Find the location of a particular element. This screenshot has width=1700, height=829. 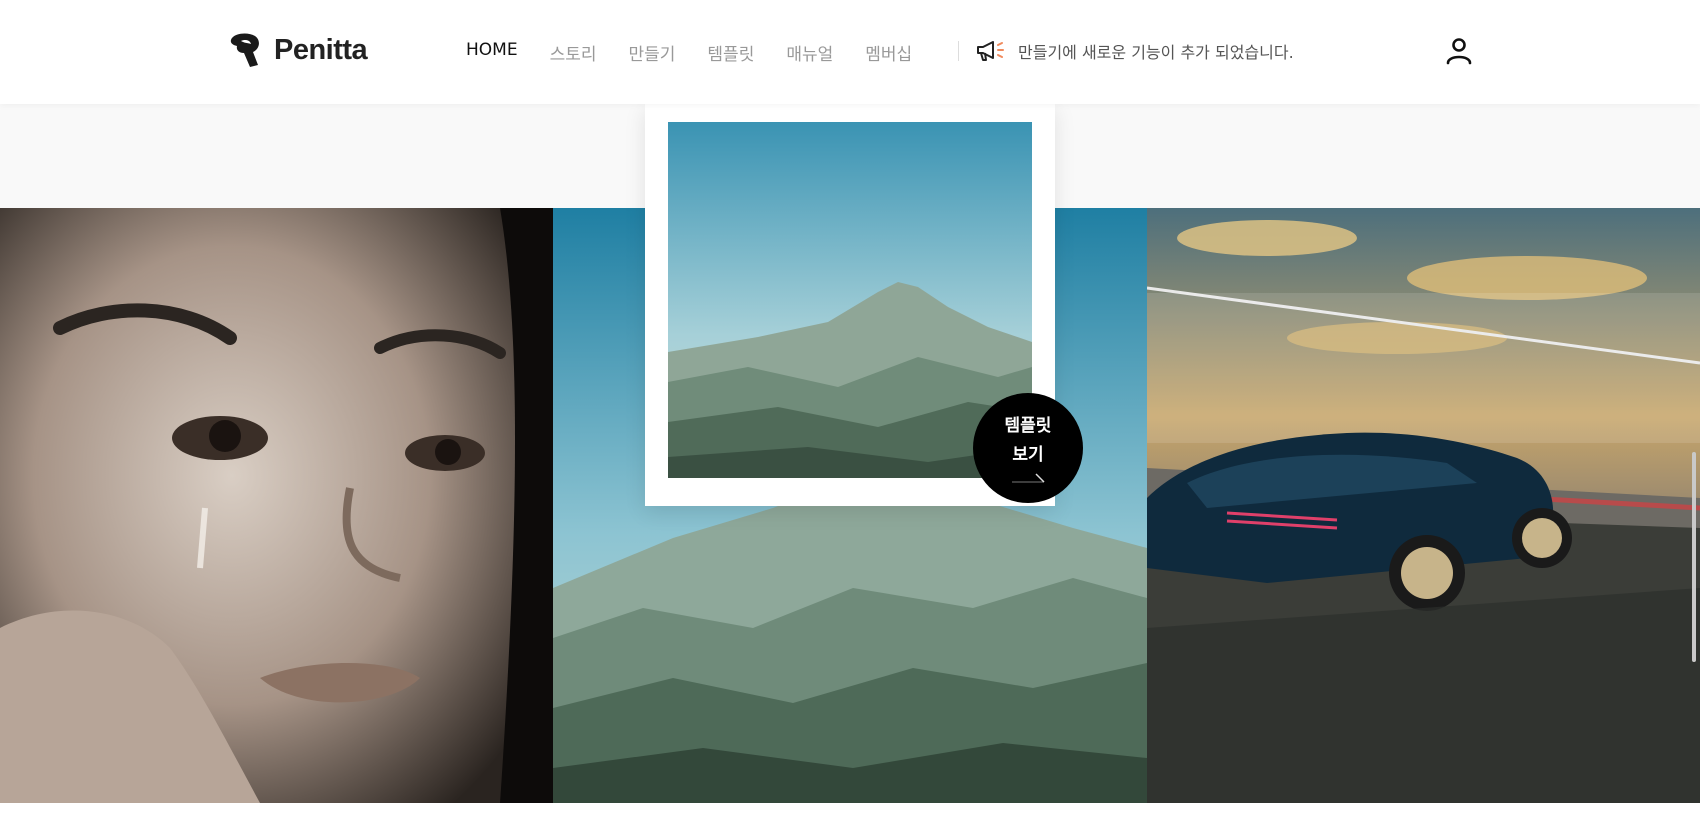

notice-banner: 만들기에 새로운 기능이 추가 되었습니다. is located at coordinates (1135, 51).